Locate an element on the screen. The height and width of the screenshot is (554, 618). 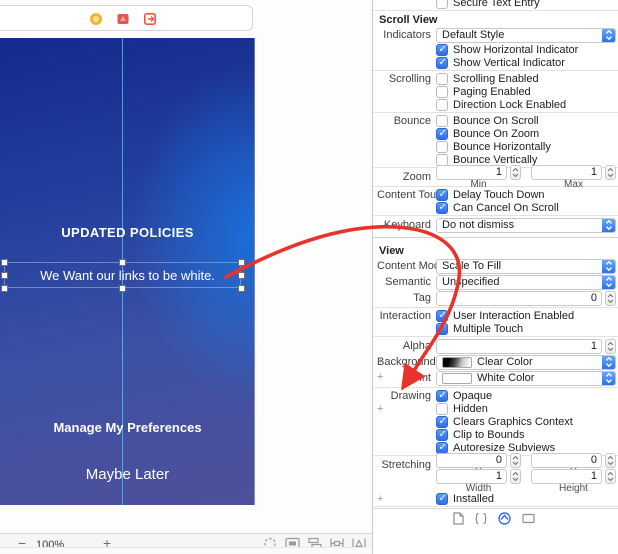
inspector-row: Alpha 1 is located at coordinates (496, 346).